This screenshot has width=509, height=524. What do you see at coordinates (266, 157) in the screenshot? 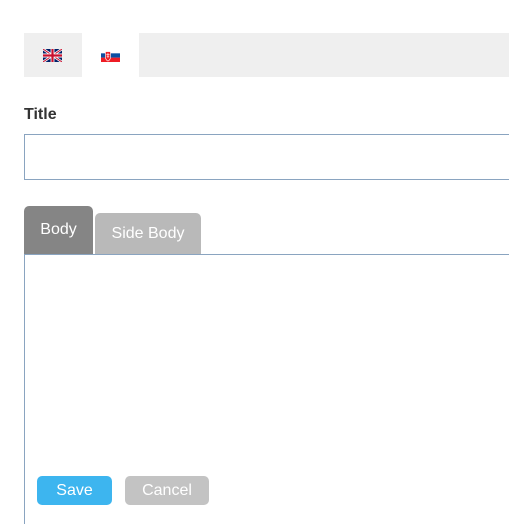
I see `title-input` at bounding box center [266, 157].